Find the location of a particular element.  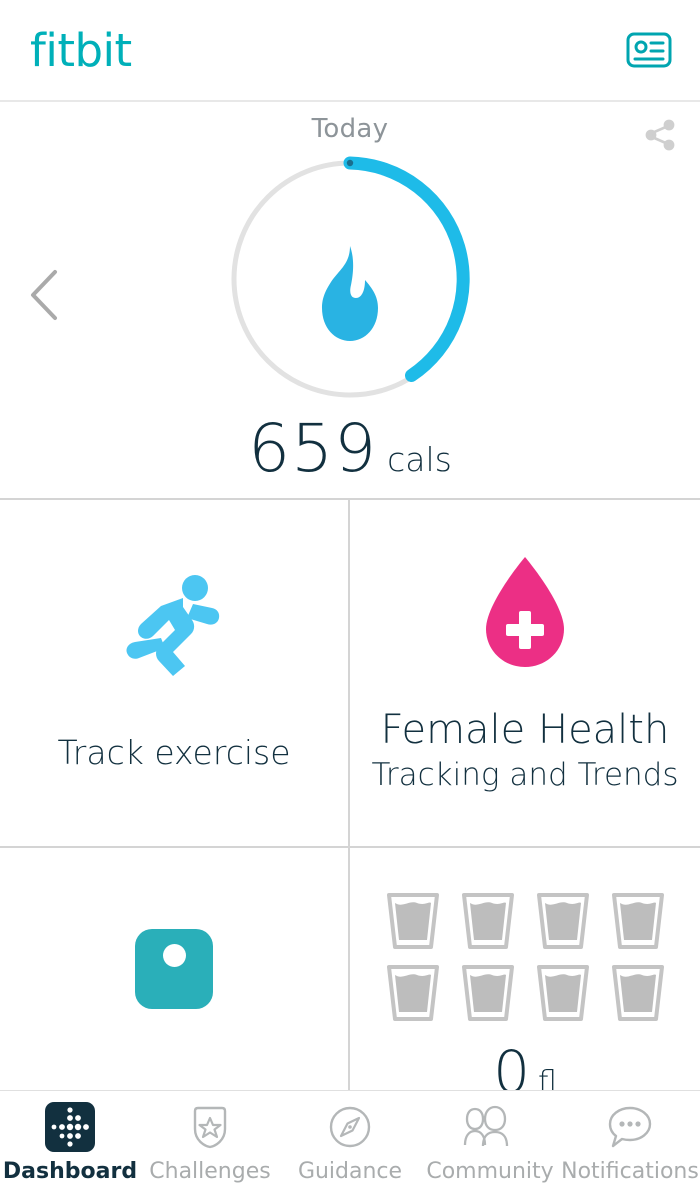

tile-subtitle: Tracking and Trends is located at coordinates (525, 775).